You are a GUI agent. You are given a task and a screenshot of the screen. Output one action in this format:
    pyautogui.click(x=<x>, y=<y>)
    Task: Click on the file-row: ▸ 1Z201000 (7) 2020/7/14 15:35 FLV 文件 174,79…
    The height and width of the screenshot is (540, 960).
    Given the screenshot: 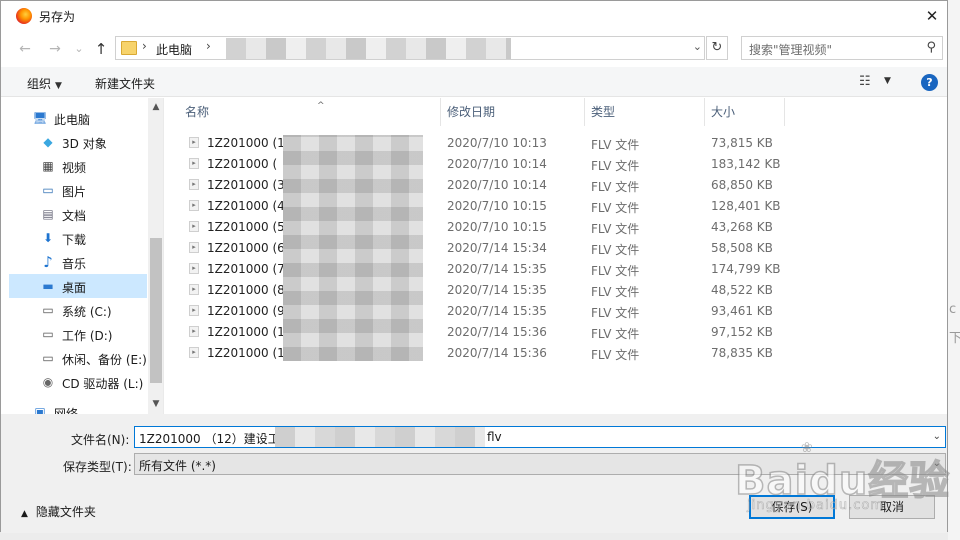 What is the action you would take?
    pyautogui.click(x=485, y=268)
    